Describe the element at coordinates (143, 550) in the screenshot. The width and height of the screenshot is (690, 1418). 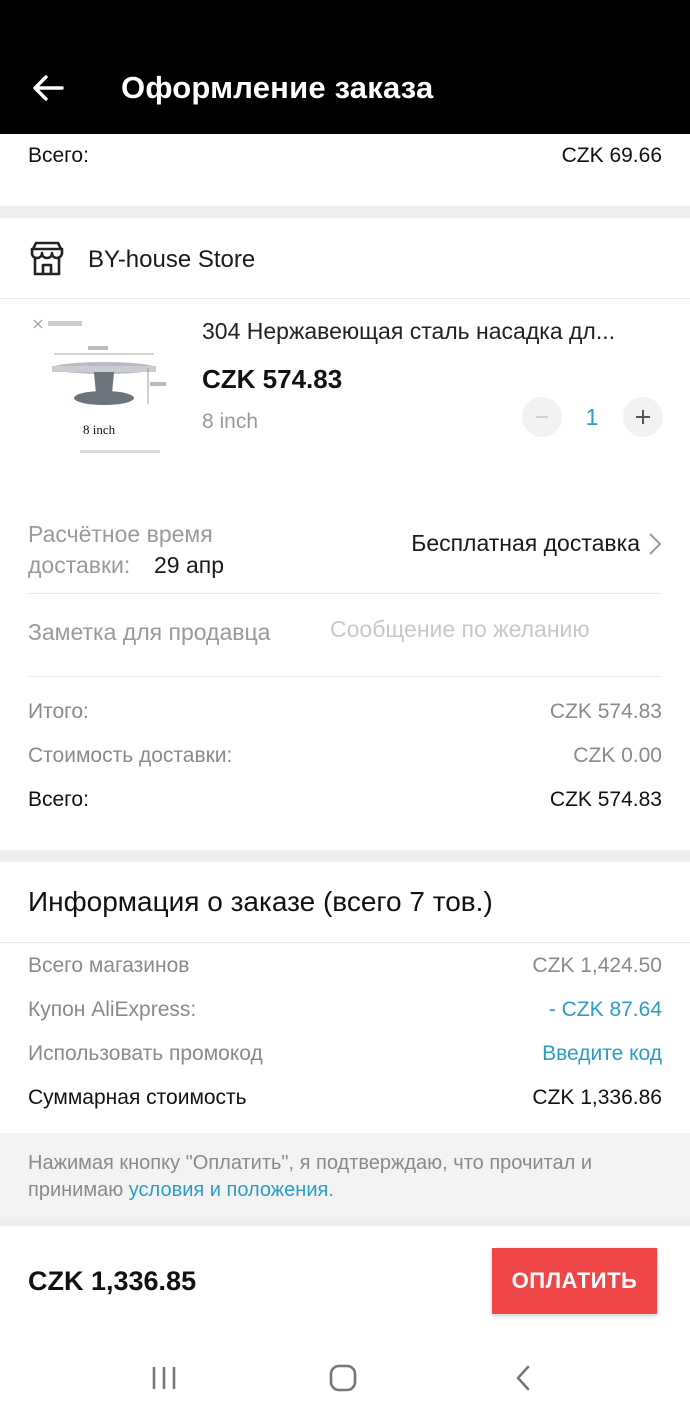
I see `delivery-estimate: Расчётное время доставки: 29 апр` at that location.